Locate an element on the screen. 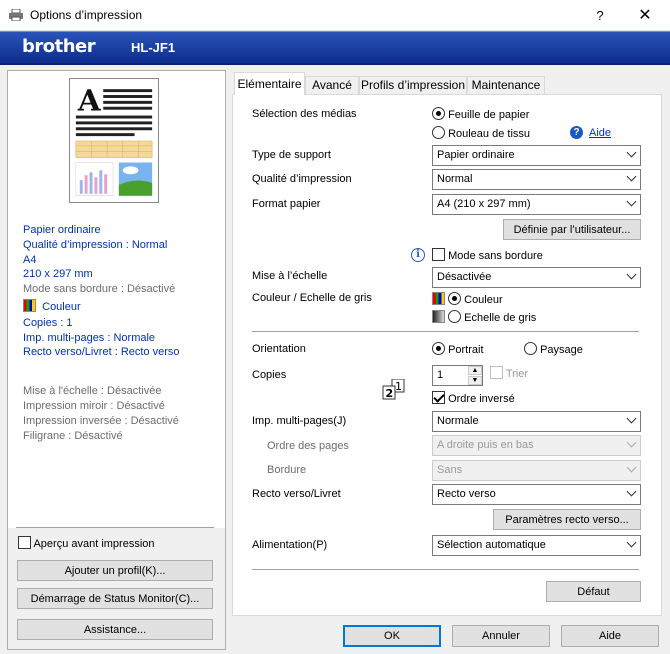 Image resolution: width=670 pixels, height=654 pixels. brand-banner is located at coordinates (335, 48).